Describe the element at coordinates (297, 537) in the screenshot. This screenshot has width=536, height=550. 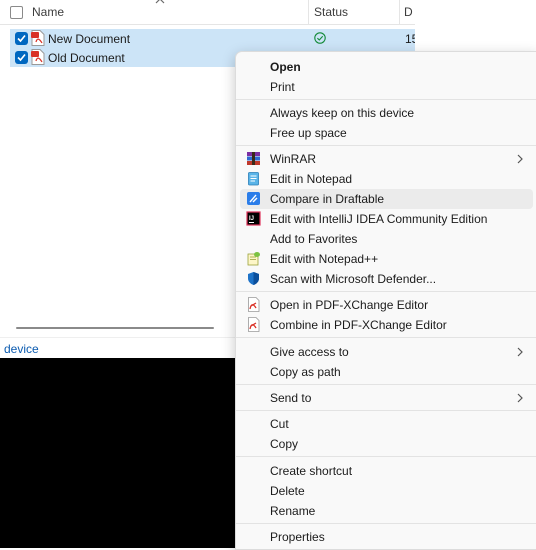
I see `menu-item-label: Properties` at that location.